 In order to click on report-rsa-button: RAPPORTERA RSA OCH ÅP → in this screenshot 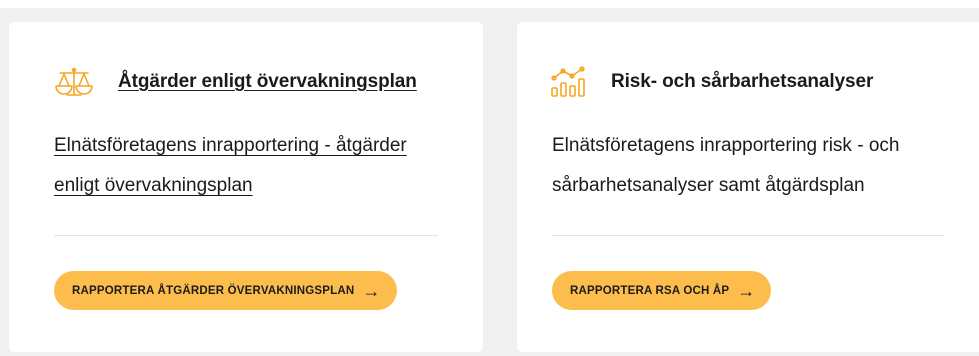, I will do `click(662, 290)`.